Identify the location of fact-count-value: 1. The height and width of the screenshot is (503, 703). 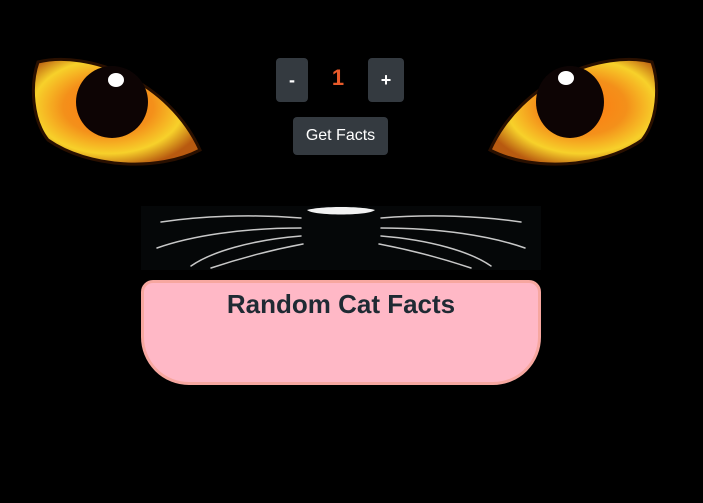
(338, 77).